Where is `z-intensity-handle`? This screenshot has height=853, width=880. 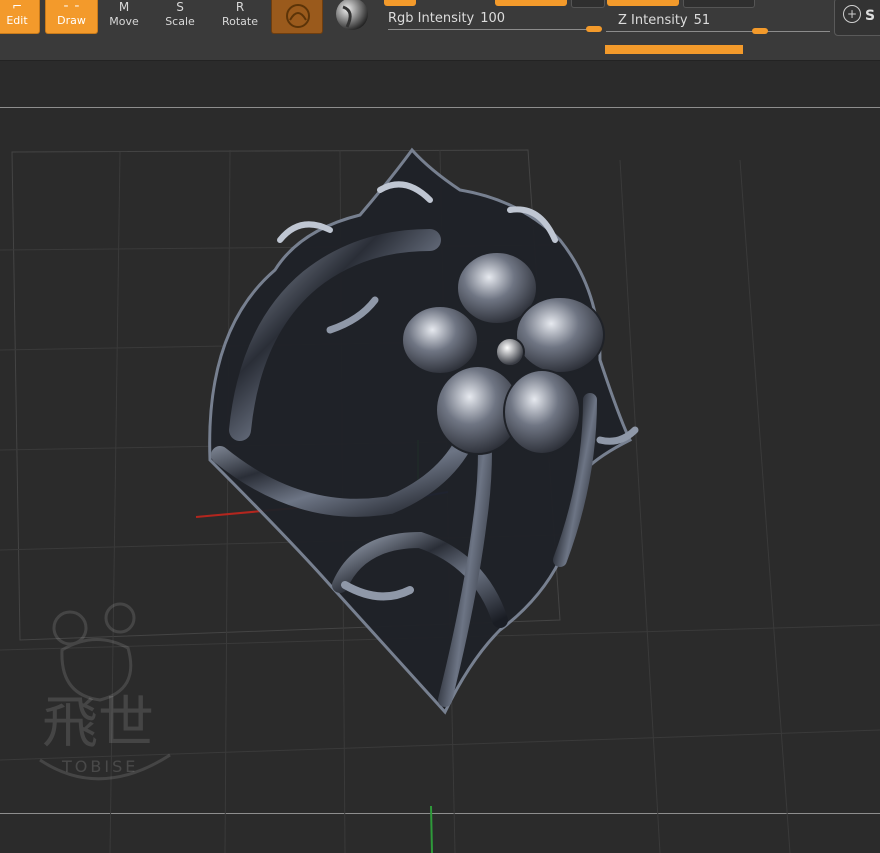 z-intensity-handle is located at coordinates (760, 31).